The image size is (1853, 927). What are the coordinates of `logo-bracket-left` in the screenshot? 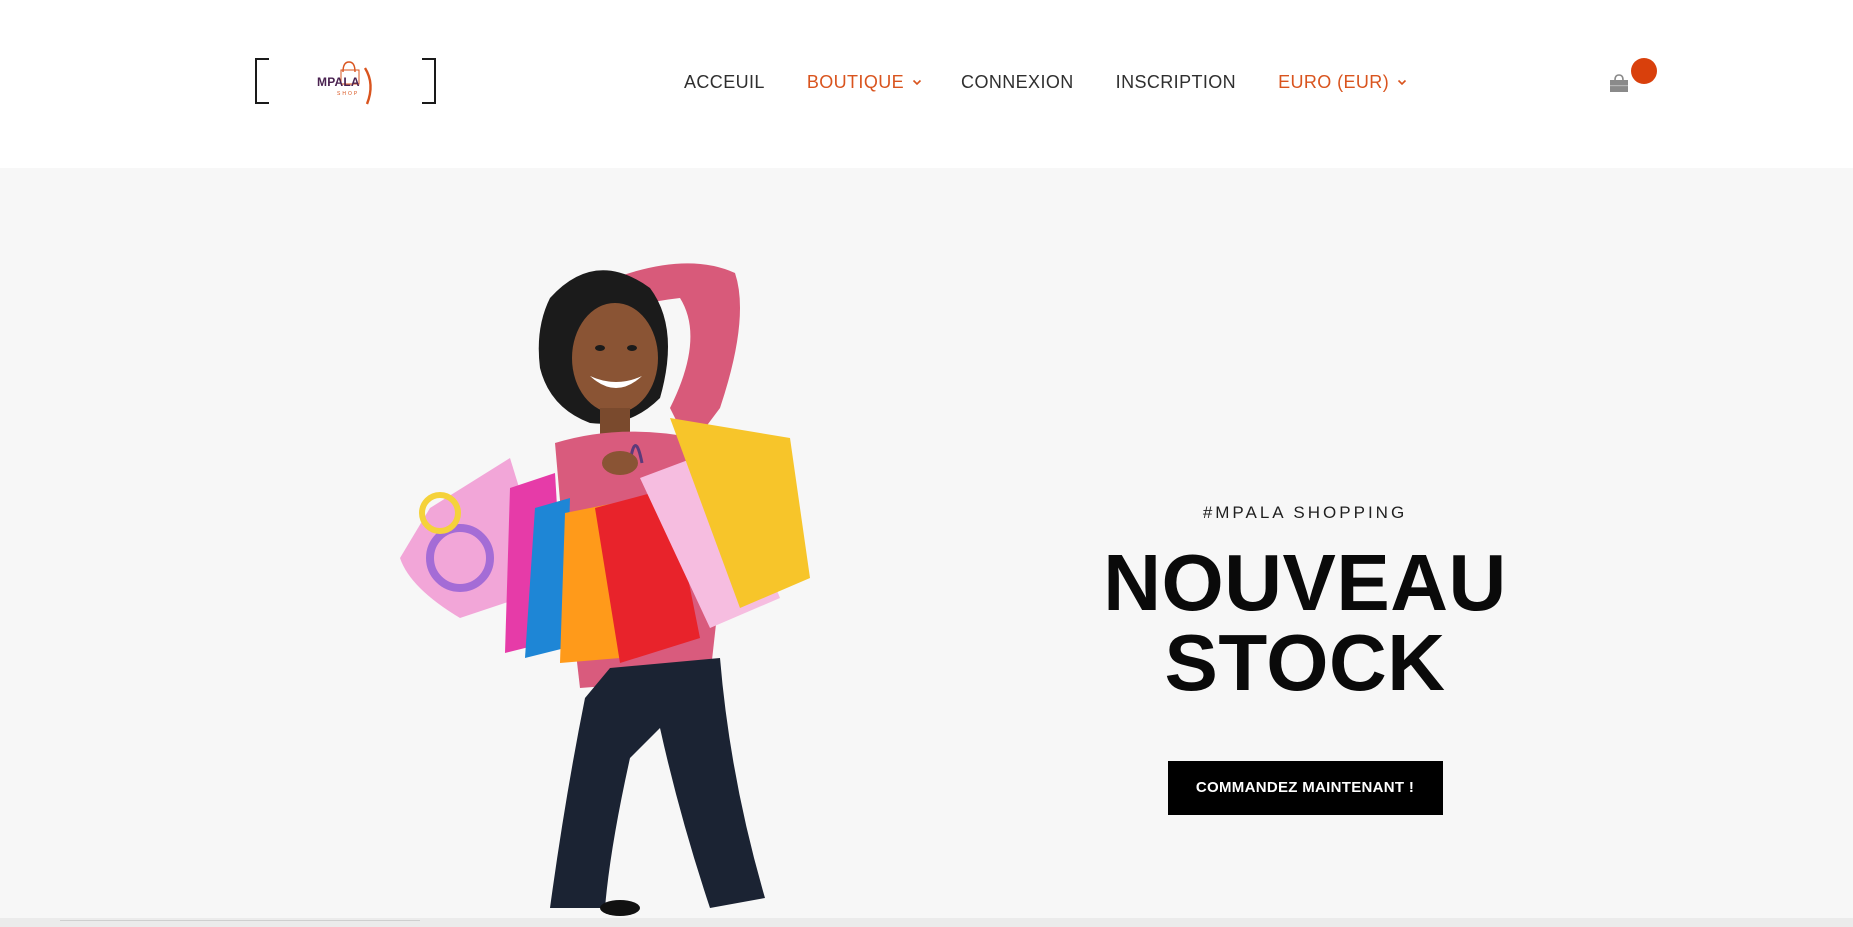 It's located at (262, 81).